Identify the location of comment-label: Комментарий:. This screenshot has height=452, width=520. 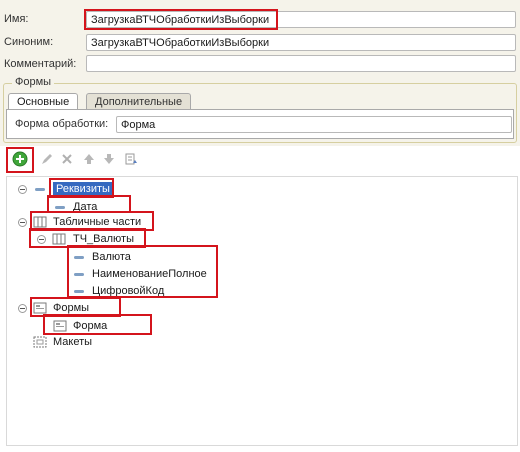
(40, 64).